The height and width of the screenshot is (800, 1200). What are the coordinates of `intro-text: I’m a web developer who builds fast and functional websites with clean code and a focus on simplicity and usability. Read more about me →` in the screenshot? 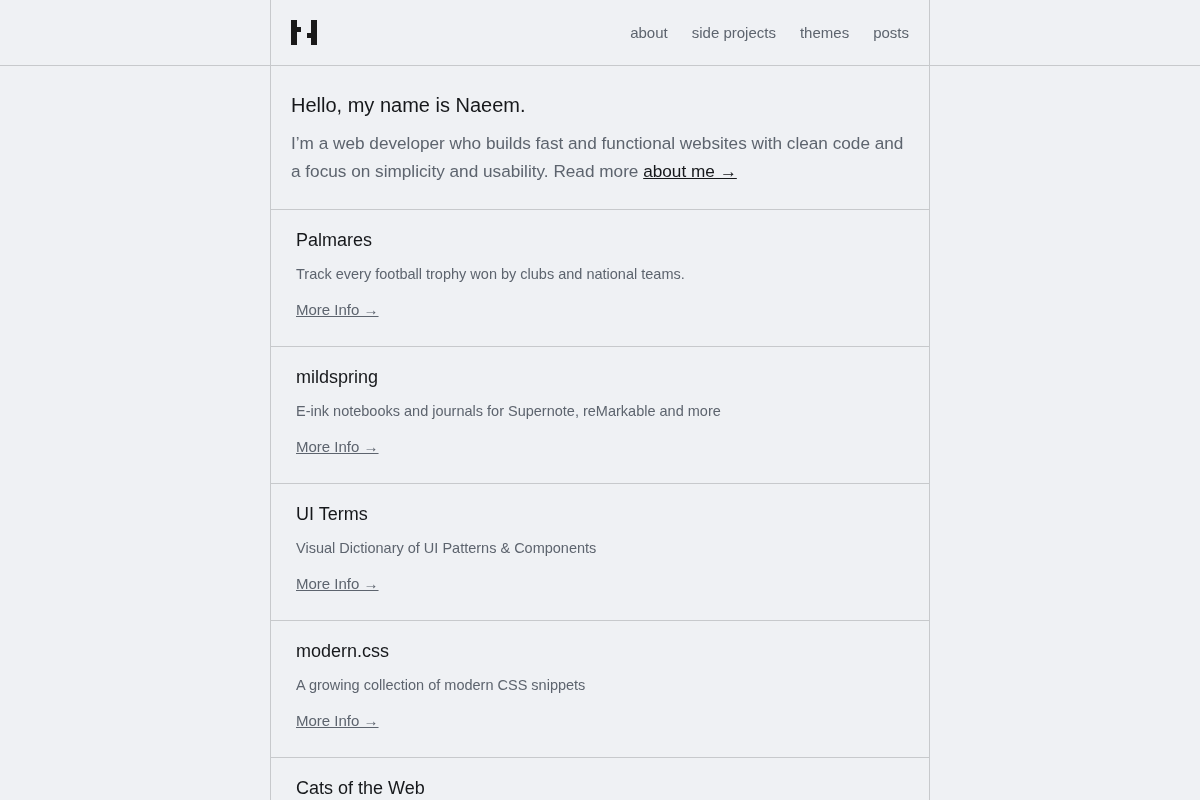 It's located at (598, 157).